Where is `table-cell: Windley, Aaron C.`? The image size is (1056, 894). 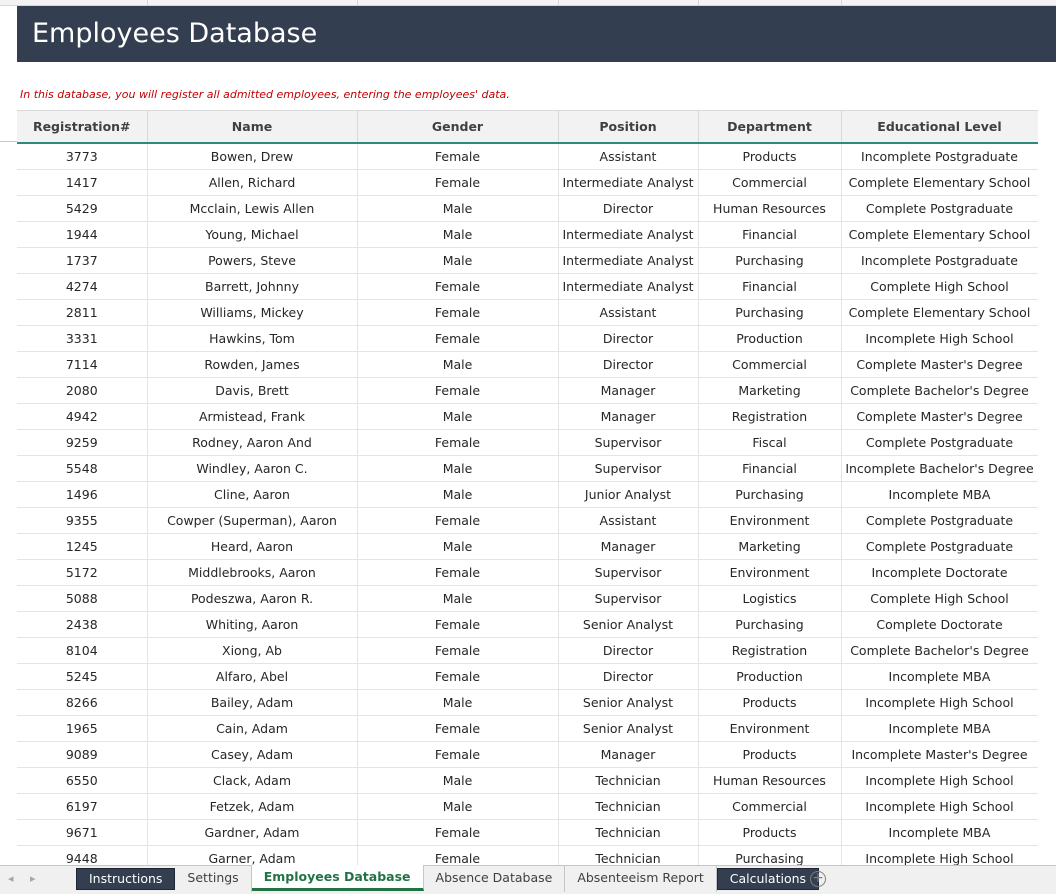
table-cell: Windley, Aaron C. is located at coordinates (252, 468).